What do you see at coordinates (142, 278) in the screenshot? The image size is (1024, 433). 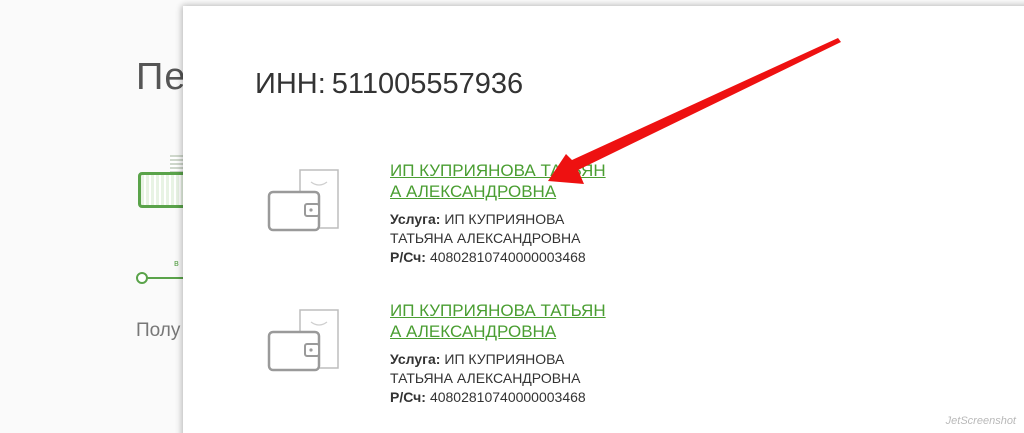 I see `slider-handle` at bounding box center [142, 278].